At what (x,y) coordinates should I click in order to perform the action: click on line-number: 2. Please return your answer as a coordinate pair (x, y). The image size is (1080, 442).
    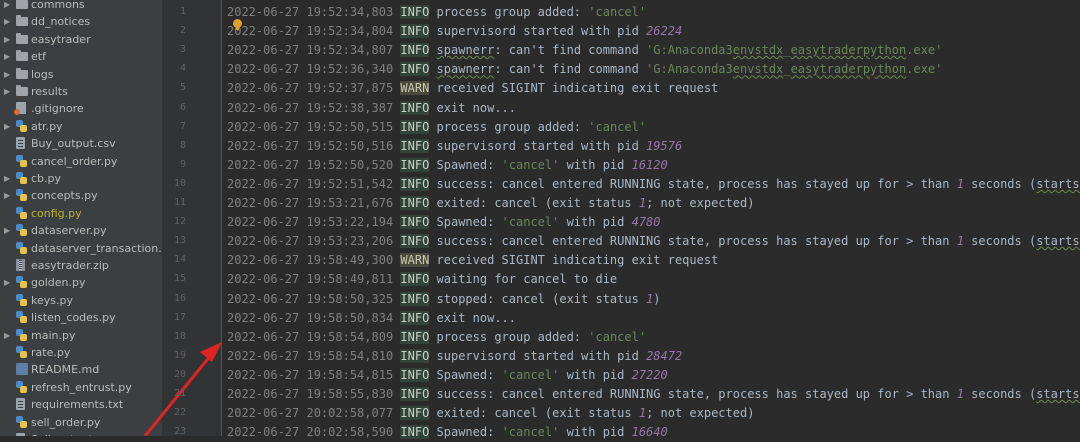
    Looking at the image, I should click on (182, 31).